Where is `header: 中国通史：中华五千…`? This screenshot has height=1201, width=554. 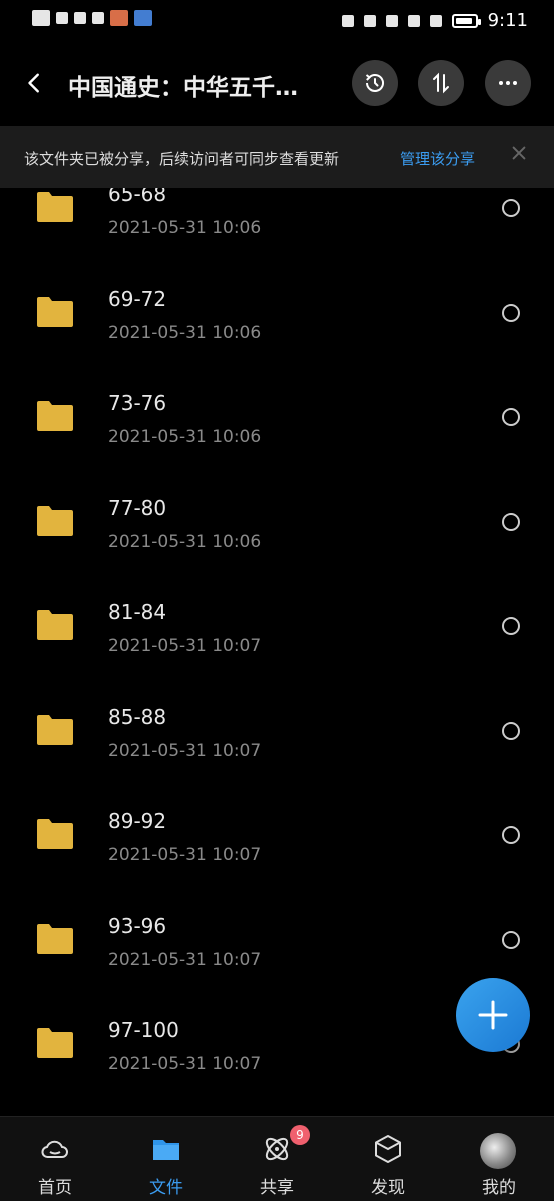
header: 中国通史：中华五千… is located at coordinates (277, 83).